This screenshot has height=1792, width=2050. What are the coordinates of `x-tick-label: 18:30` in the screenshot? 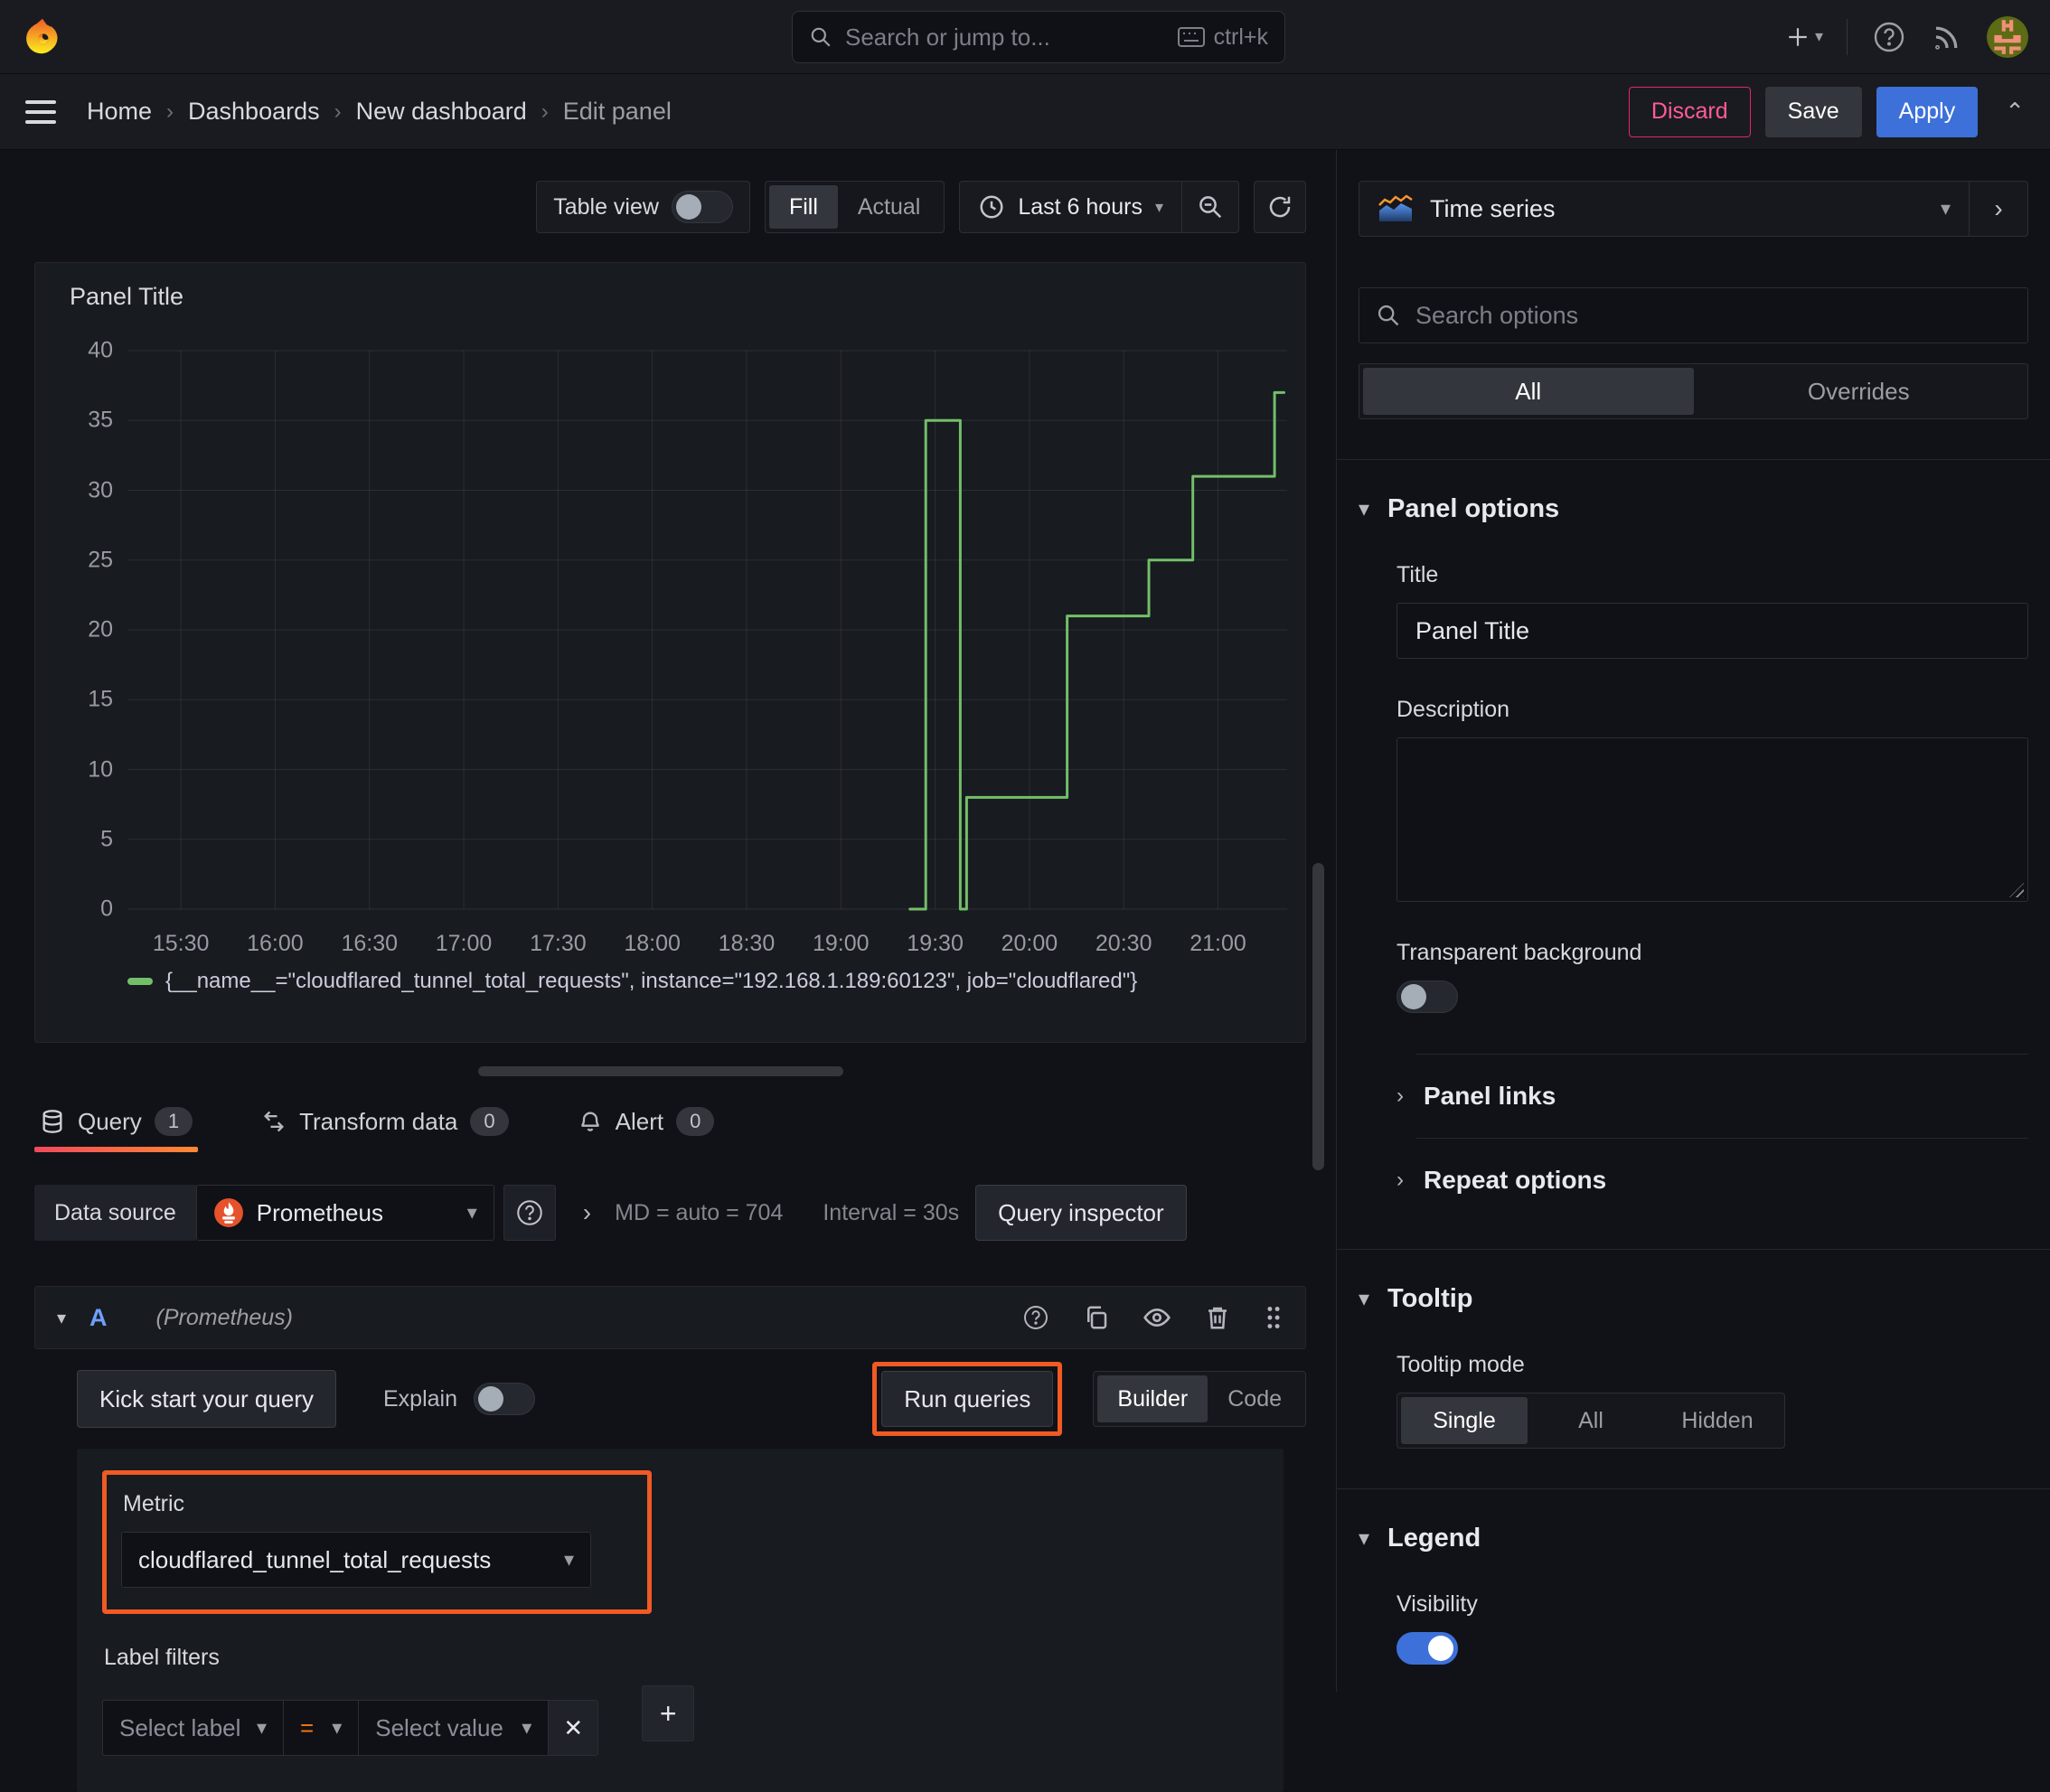 It's located at (747, 943).